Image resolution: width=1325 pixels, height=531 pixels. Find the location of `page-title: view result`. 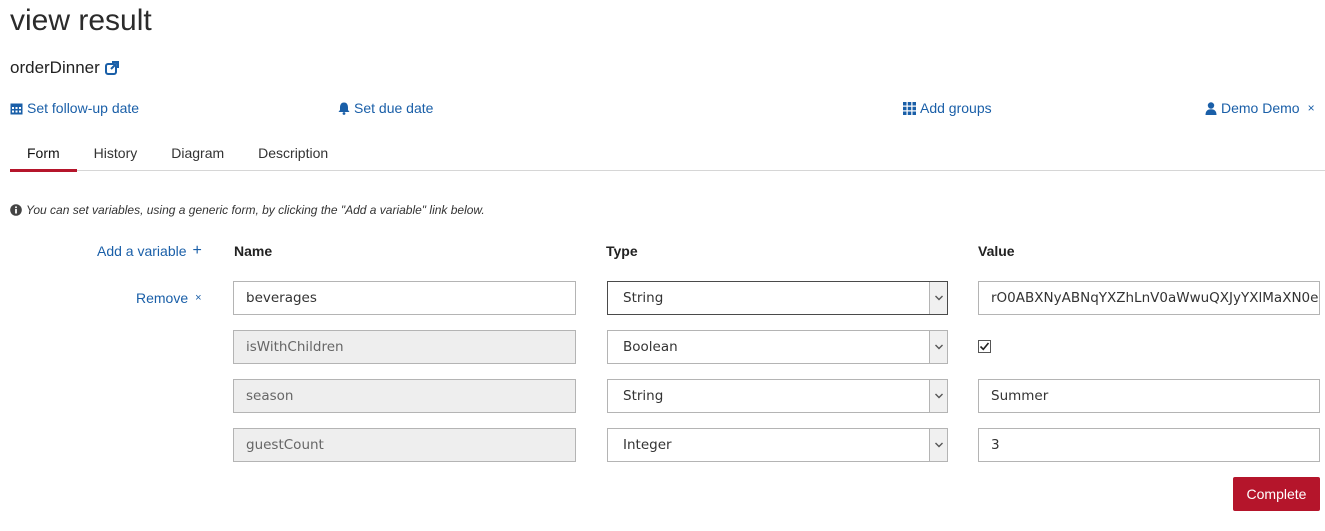

page-title: view result is located at coordinates (81, 20).